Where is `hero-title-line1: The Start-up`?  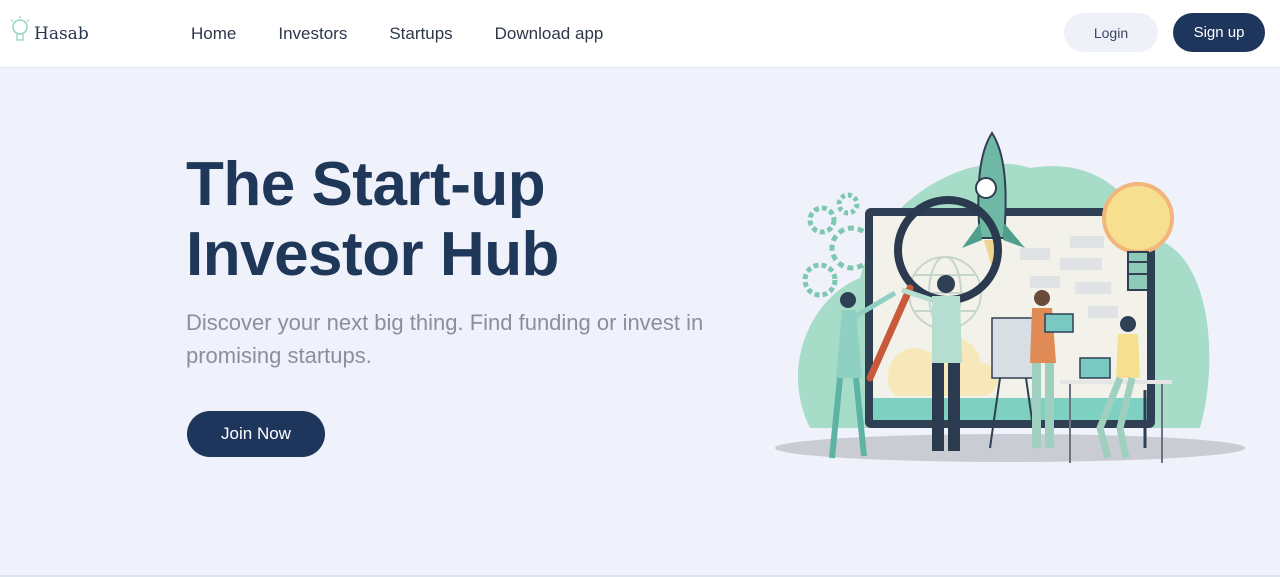
hero-title-line1: The Start-up is located at coordinates (366, 184).